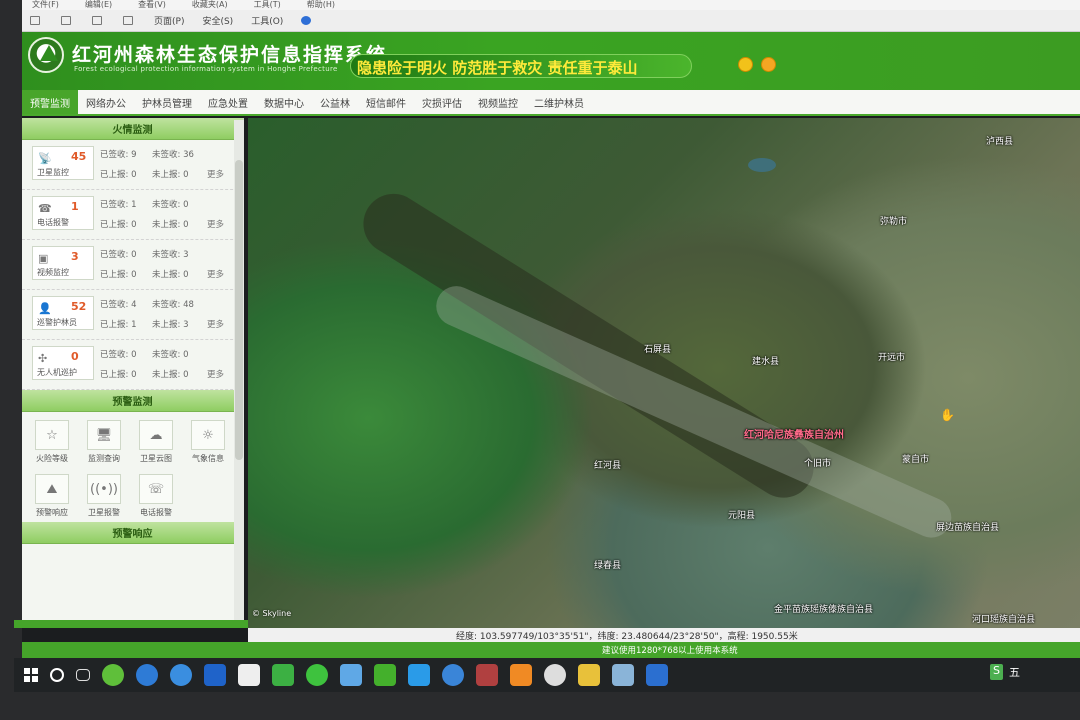 The image size is (1080, 720). I want to click on solitaire-icon, so click(249, 675).